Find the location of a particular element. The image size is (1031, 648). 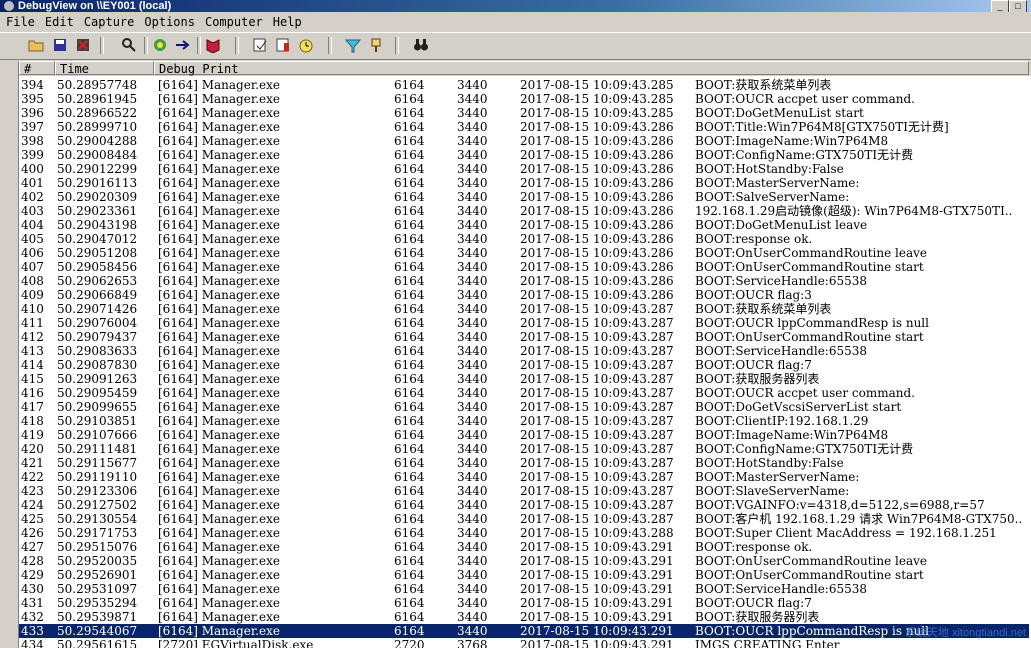

row-time: 50.29103851 is located at coordinates (97, 421).